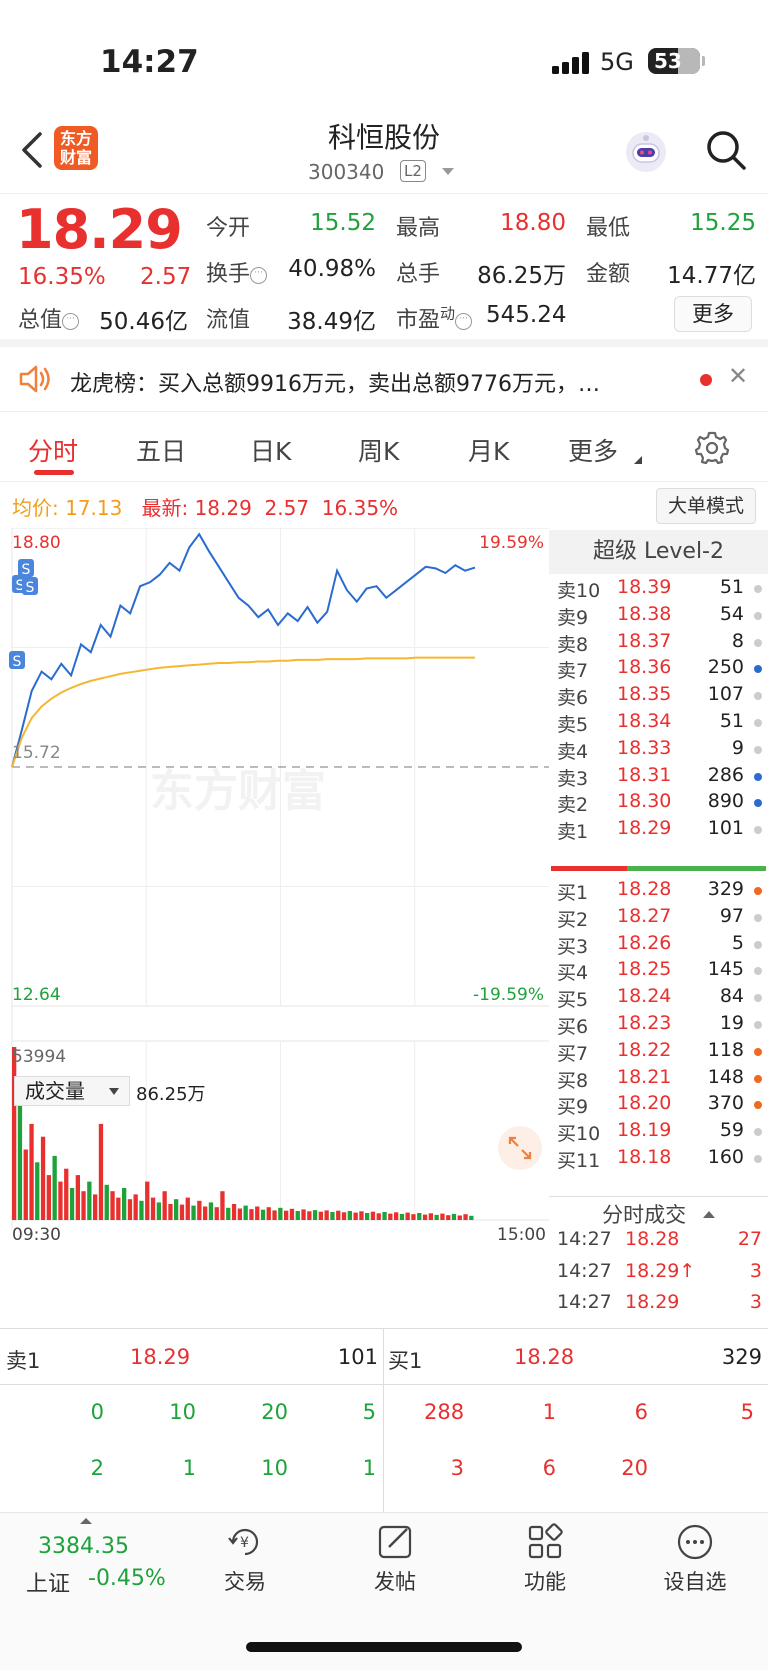 The height and width of the screenshot is (1670, 768). What do you see at coordinates (713, 314) in the screenshot?
I see `more-button: 更多` at bounding box center [713, 314].